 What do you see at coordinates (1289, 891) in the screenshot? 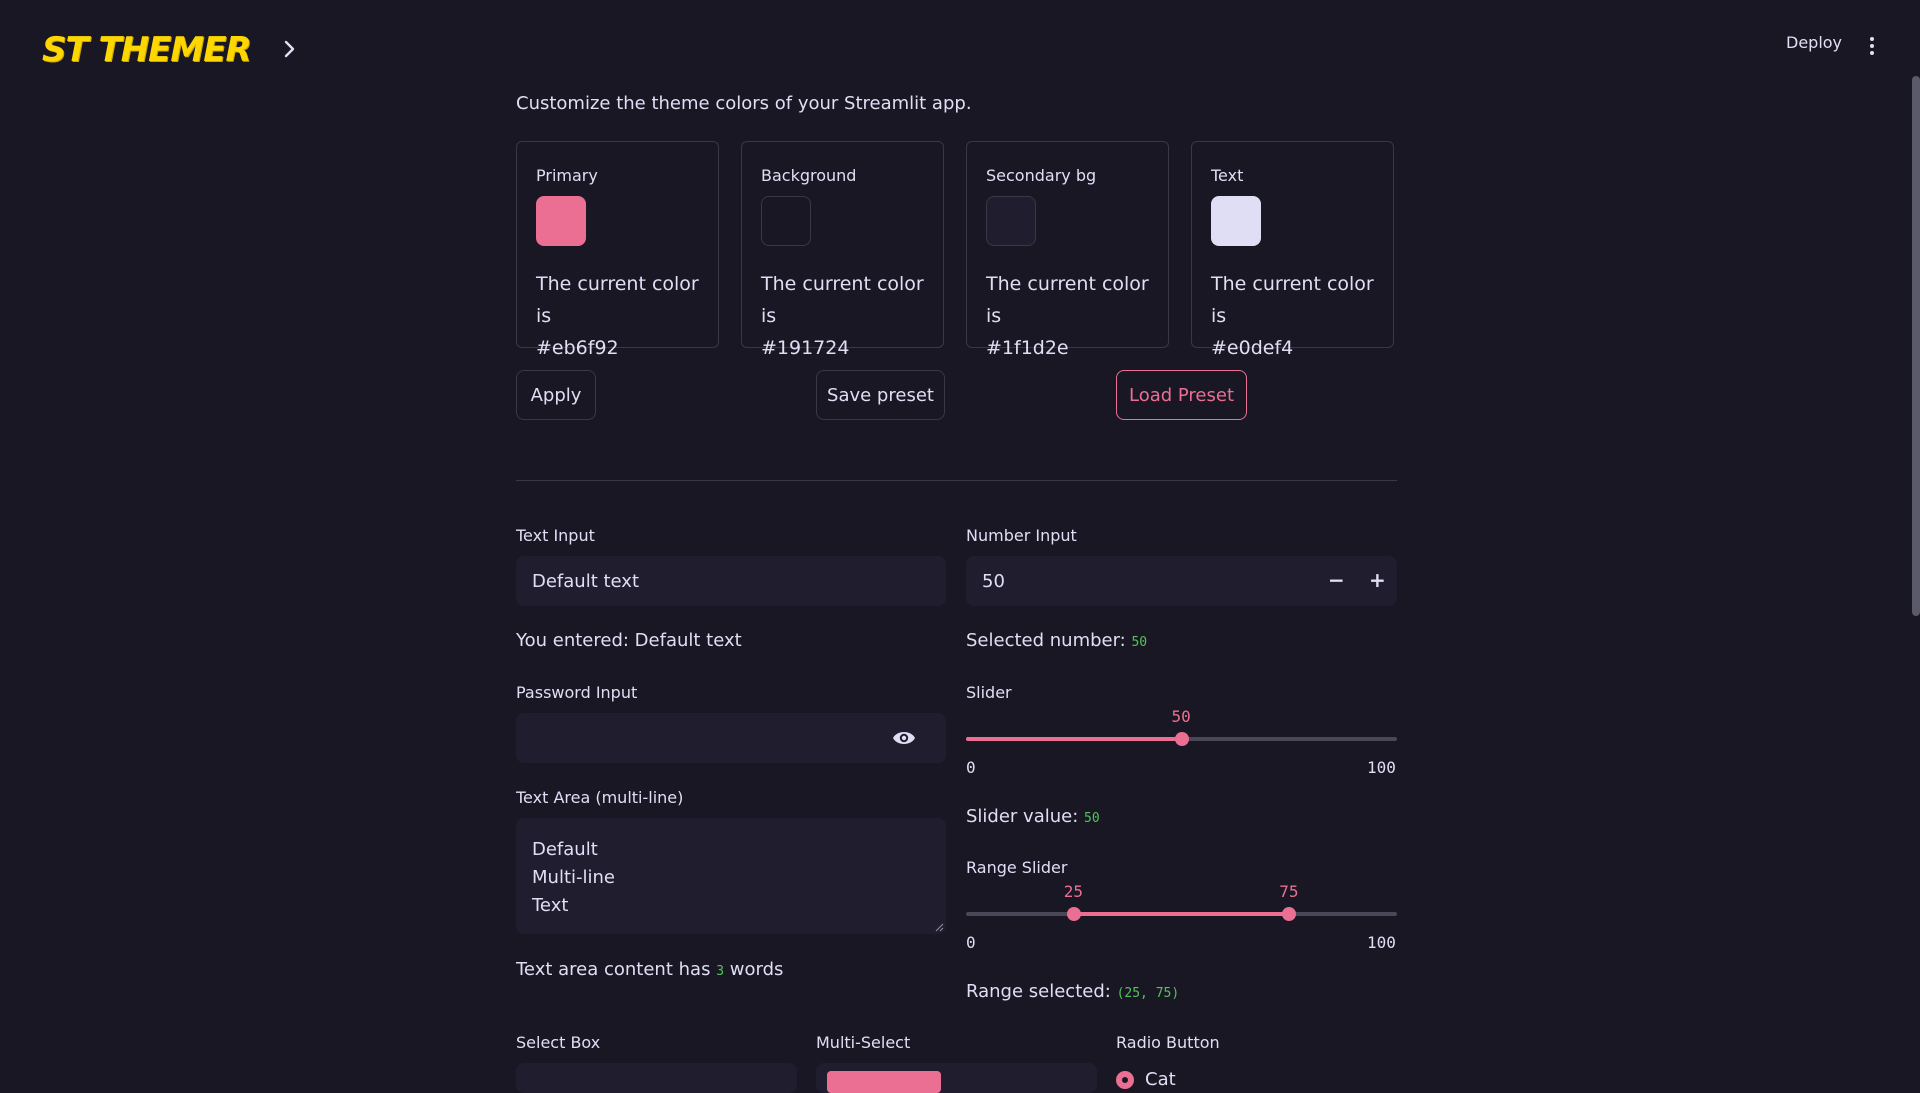
I see `range-high-value-label: 75` at bounding box center [1289, 891].